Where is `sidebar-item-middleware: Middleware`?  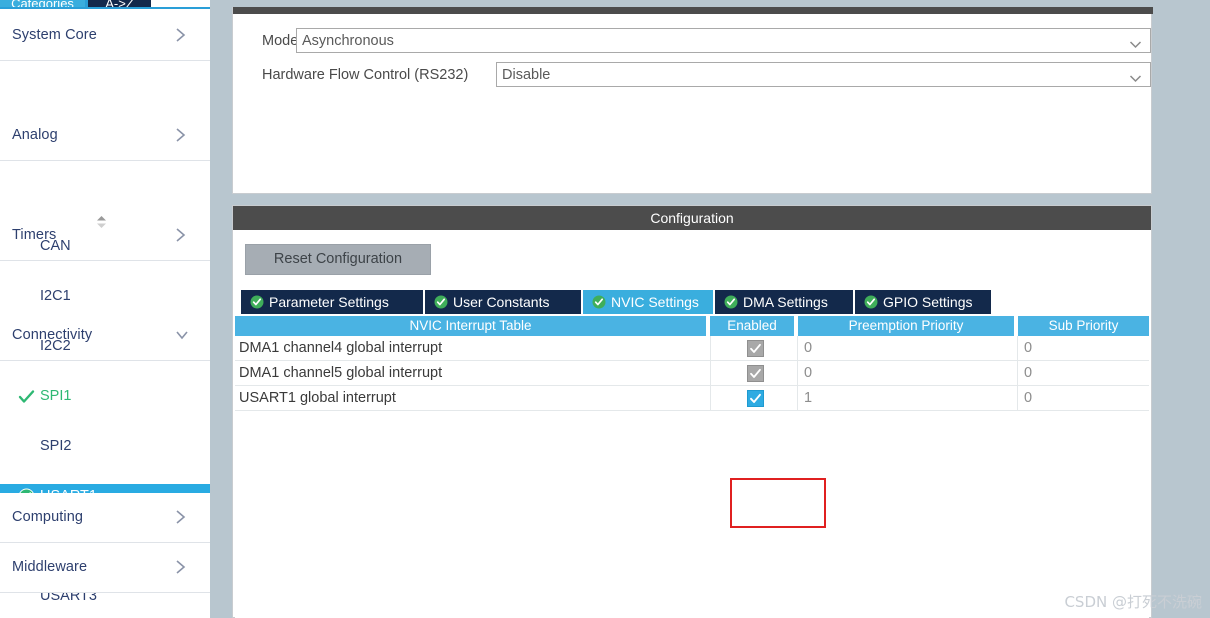 sidebar-item-middleware: Middleware is located at coordinates (105, 568).